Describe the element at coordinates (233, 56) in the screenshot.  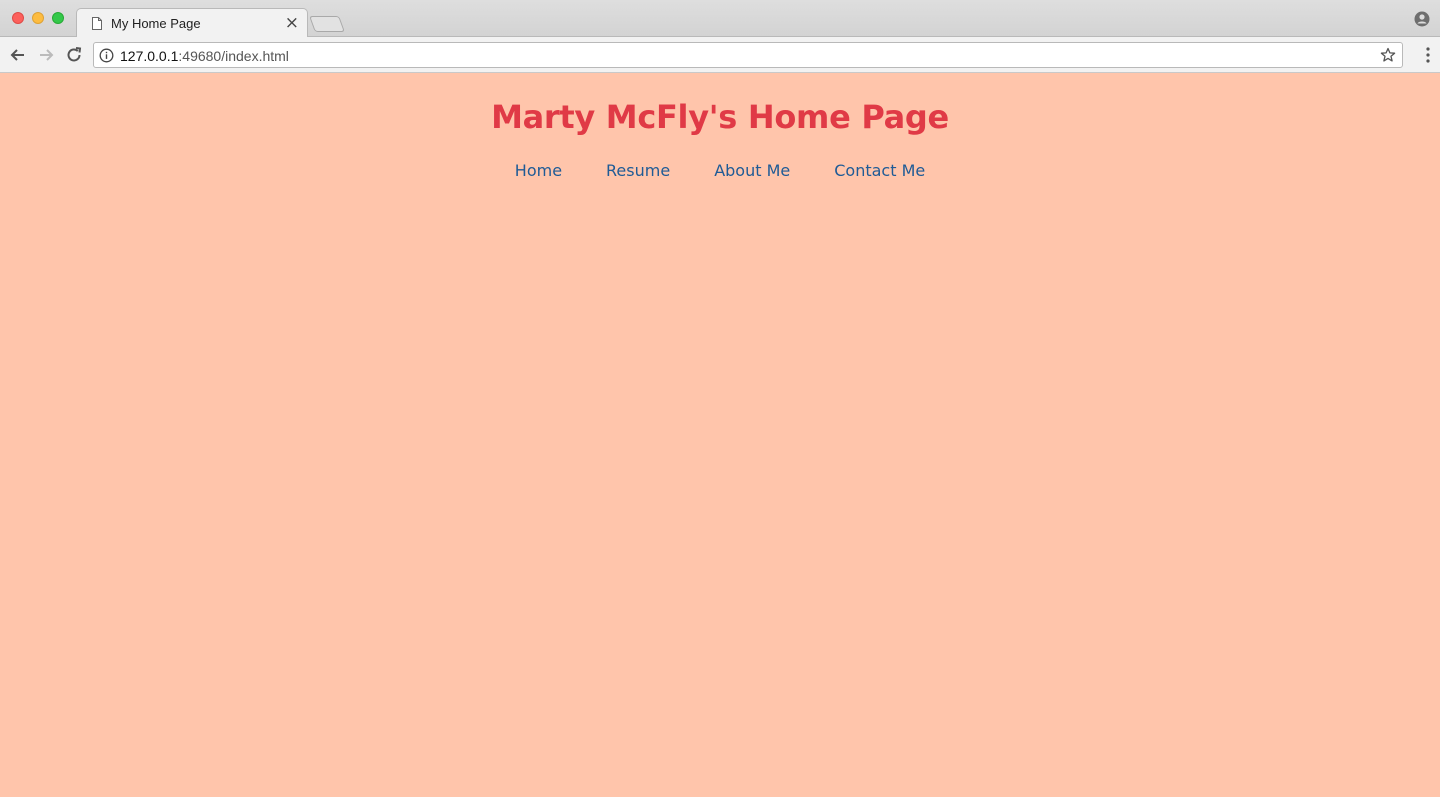
I see `url-path: :49680/index.html` at that location.